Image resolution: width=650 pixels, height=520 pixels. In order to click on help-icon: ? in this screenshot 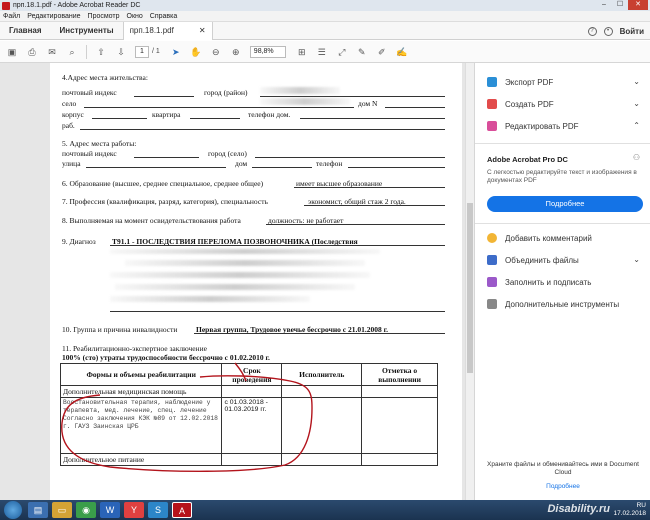, I will do `click(592, 31)`.